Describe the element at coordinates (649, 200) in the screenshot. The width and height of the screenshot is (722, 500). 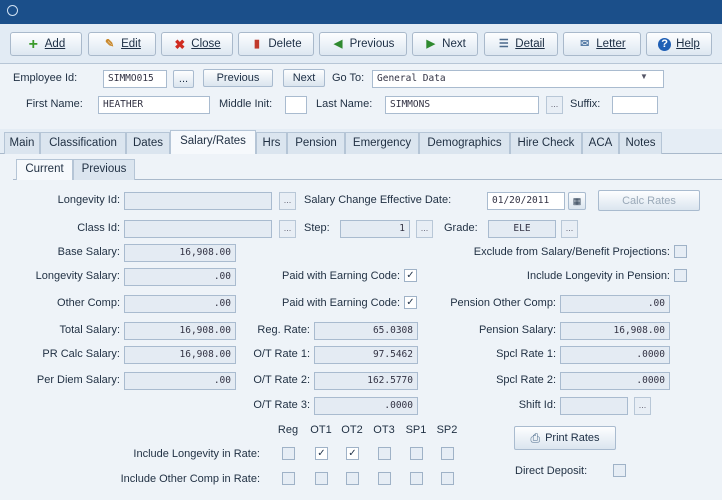
I see `calc-rates-button: Calc Rates` at that location.